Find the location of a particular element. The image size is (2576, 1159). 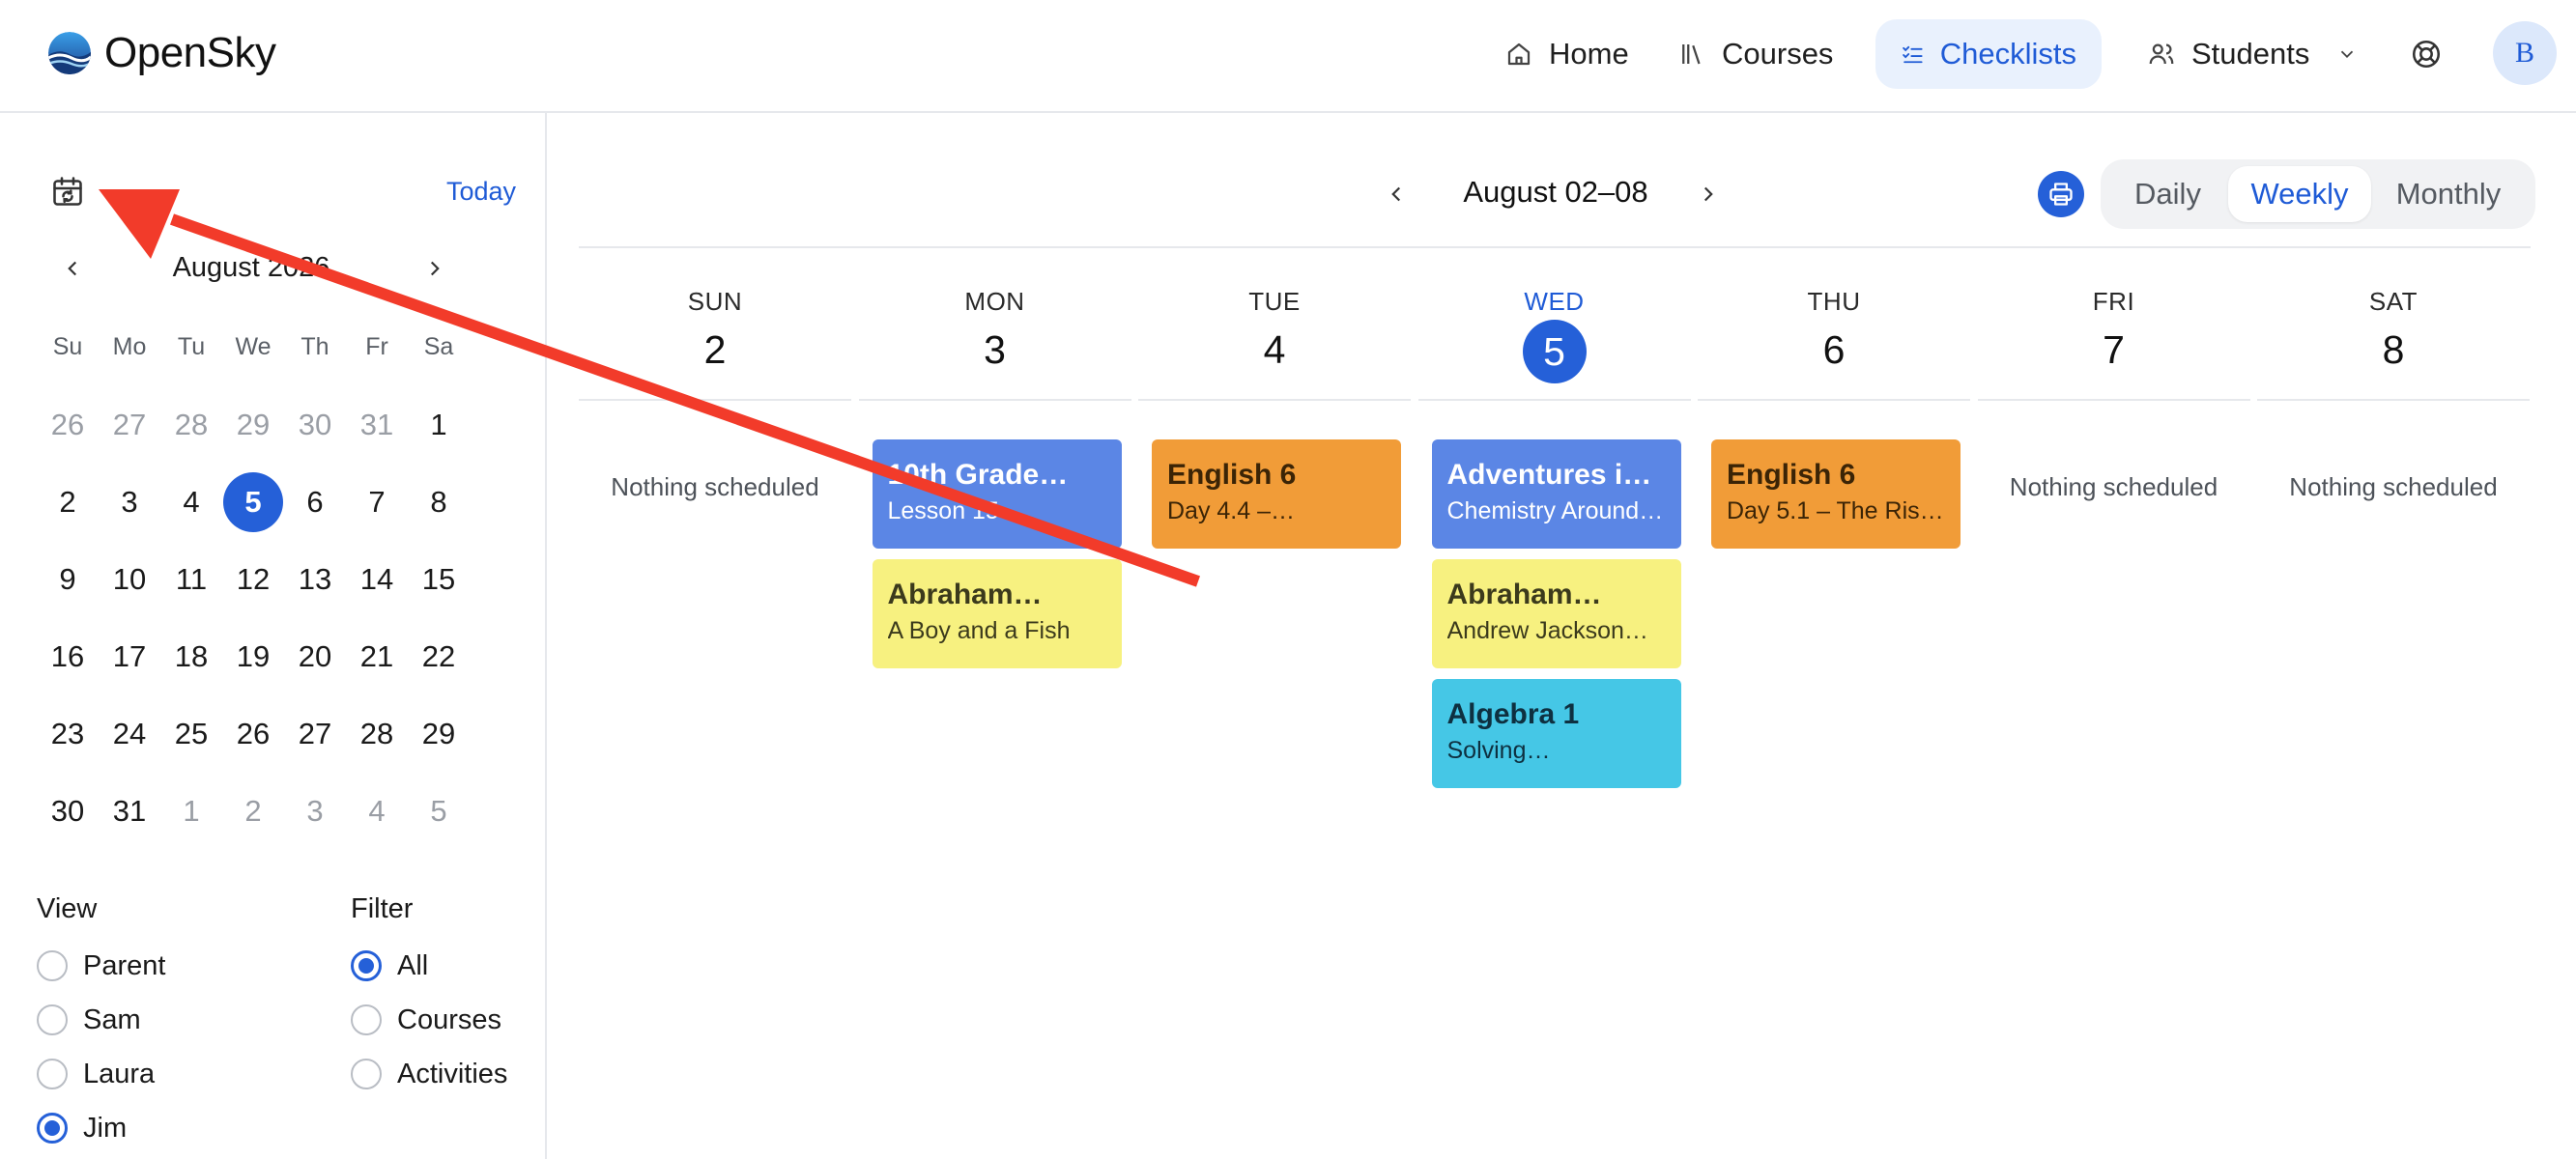

view-mode-toggle: Daily Weekly Monthly is located at coordinates (2318, 194).